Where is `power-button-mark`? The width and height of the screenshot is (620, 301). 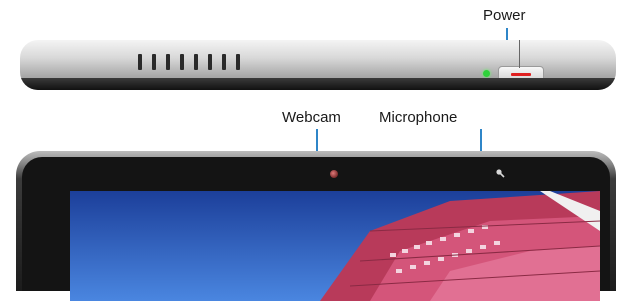
power-button-mark is located at coordinates (521, 74).